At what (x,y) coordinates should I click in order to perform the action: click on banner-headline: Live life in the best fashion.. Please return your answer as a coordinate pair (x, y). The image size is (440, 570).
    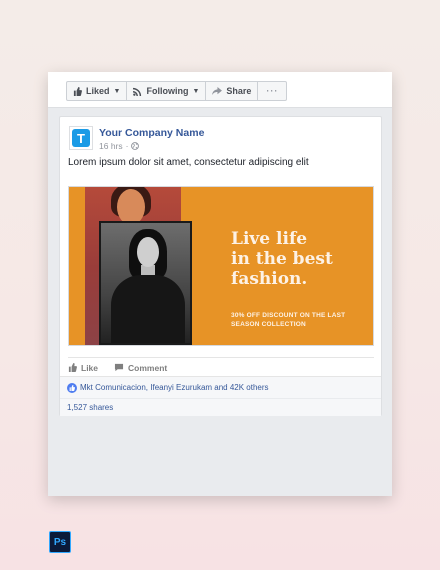
    Looking at the image, I should click on (301, 259).